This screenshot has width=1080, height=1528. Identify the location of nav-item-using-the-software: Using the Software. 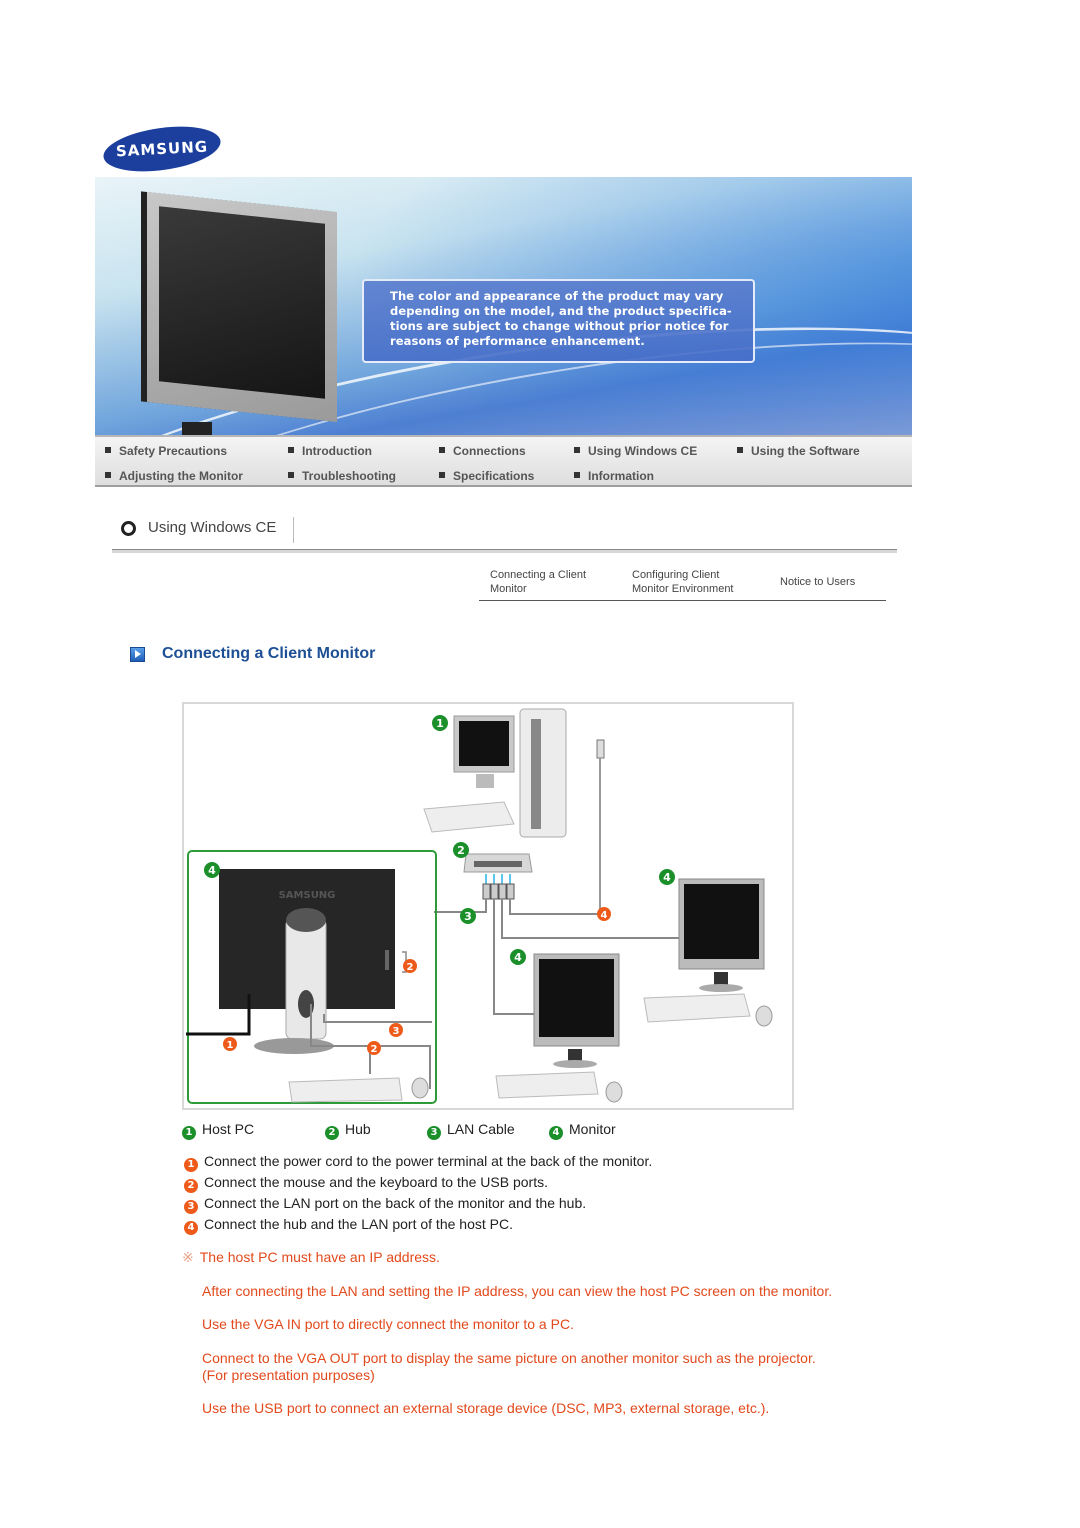
(798, 451).